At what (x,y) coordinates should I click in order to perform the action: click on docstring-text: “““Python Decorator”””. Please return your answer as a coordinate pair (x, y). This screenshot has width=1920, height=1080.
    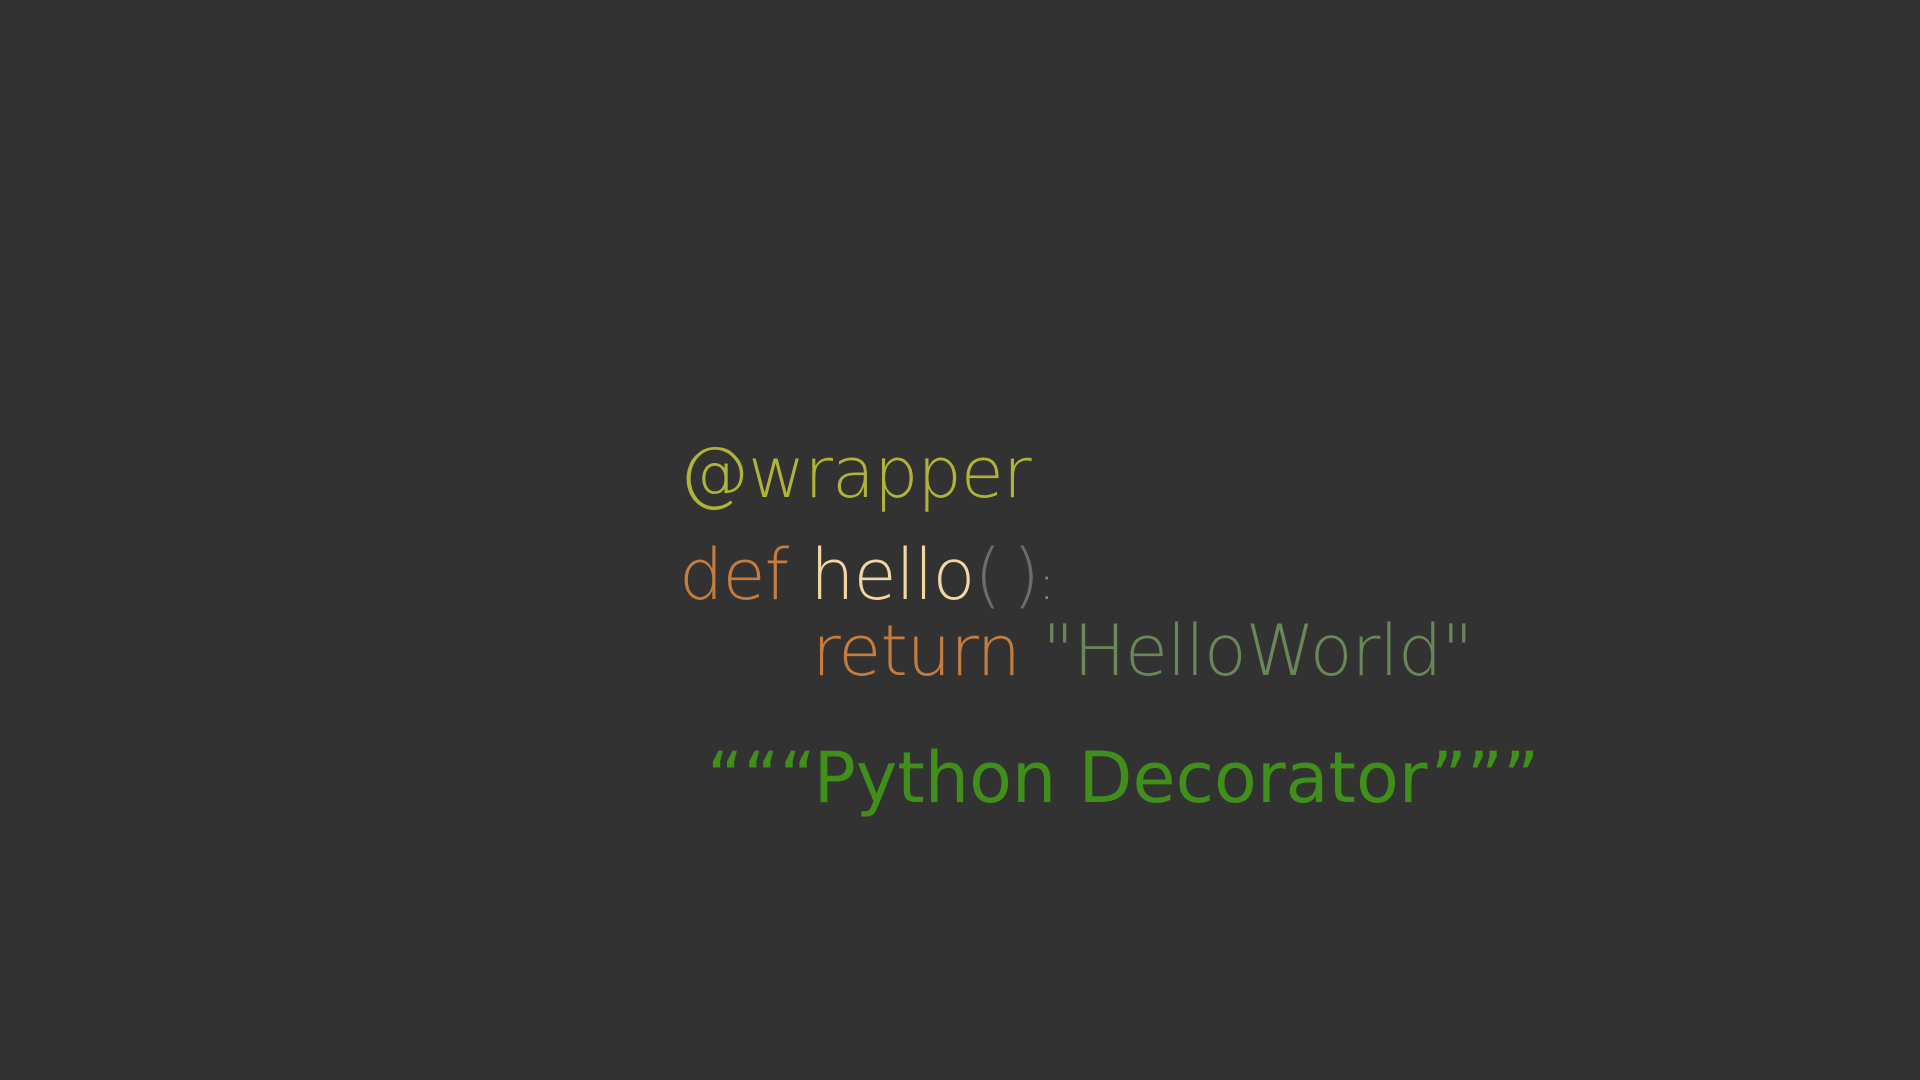
    Looking at the image, I should click on (1123, 778).